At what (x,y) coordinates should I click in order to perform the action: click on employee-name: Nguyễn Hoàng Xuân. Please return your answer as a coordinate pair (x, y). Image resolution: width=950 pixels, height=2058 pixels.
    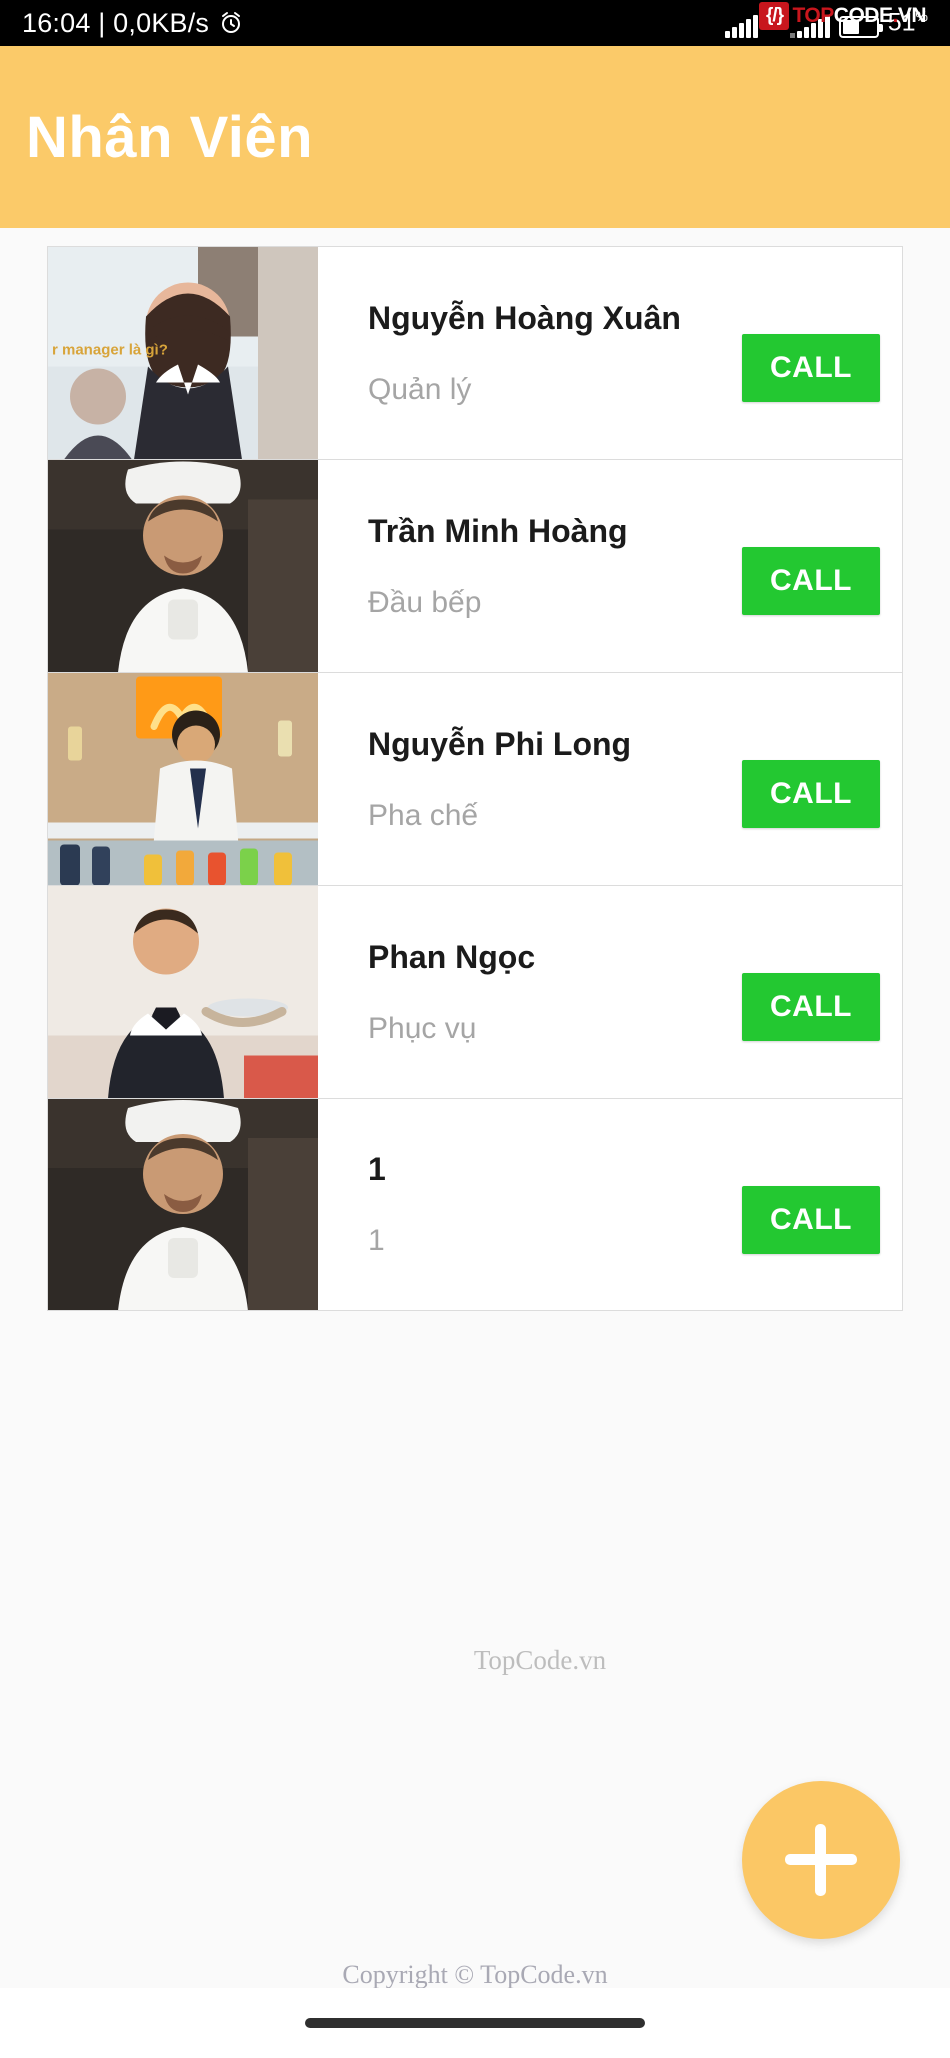
    Looking at the image, I should click on (524, 317).